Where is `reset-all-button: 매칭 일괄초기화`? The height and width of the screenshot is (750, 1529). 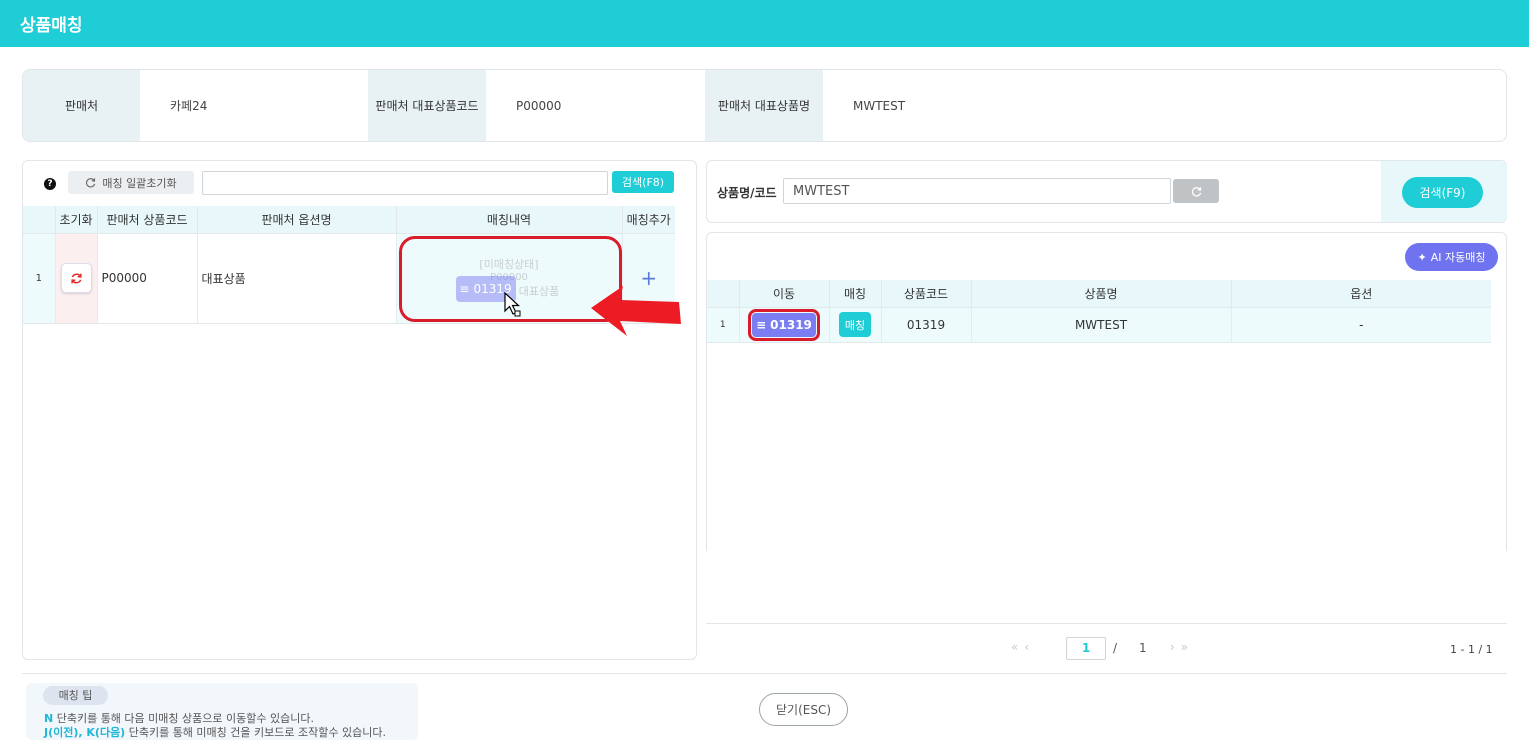 reset-all-button: 매칭 일괄초기화 is located at coordinates (131, 182).